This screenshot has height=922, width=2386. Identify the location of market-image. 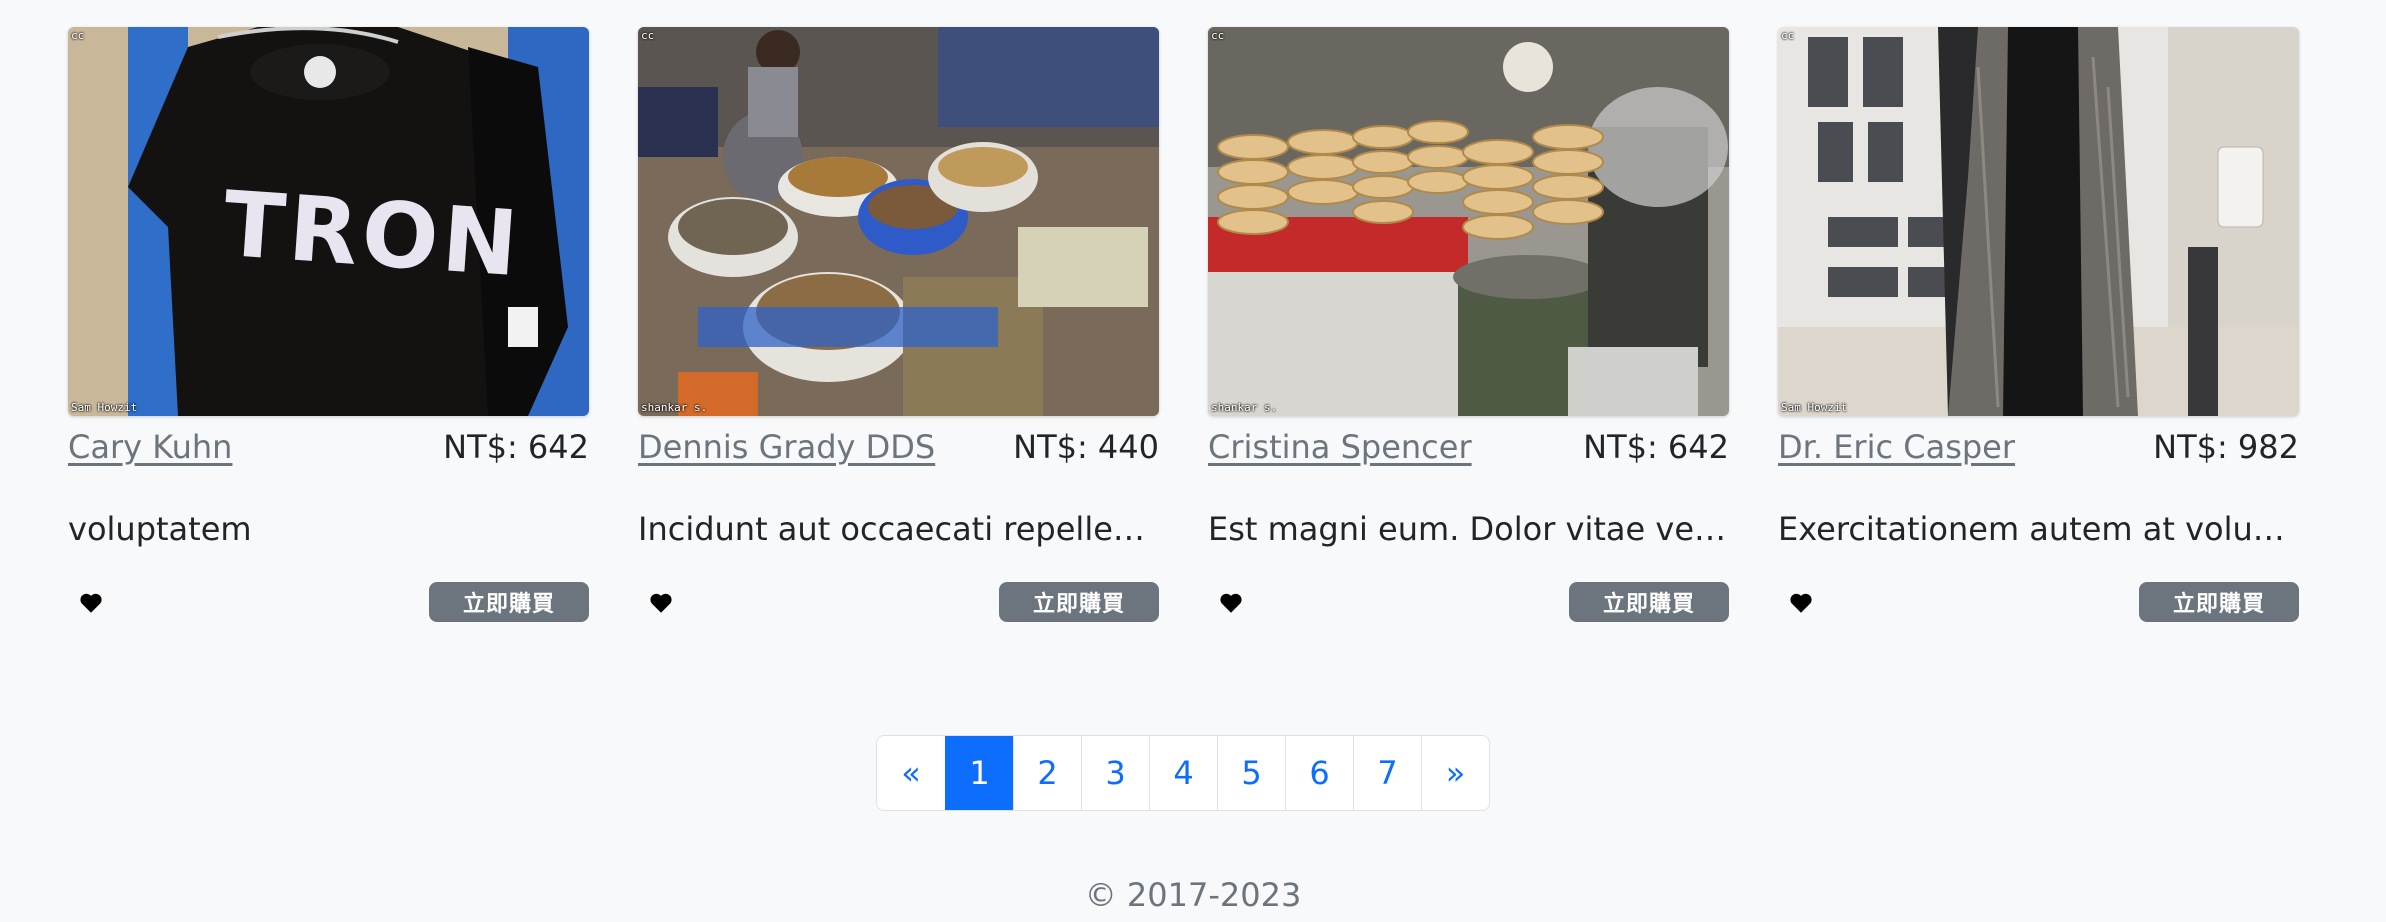
(898, 221).